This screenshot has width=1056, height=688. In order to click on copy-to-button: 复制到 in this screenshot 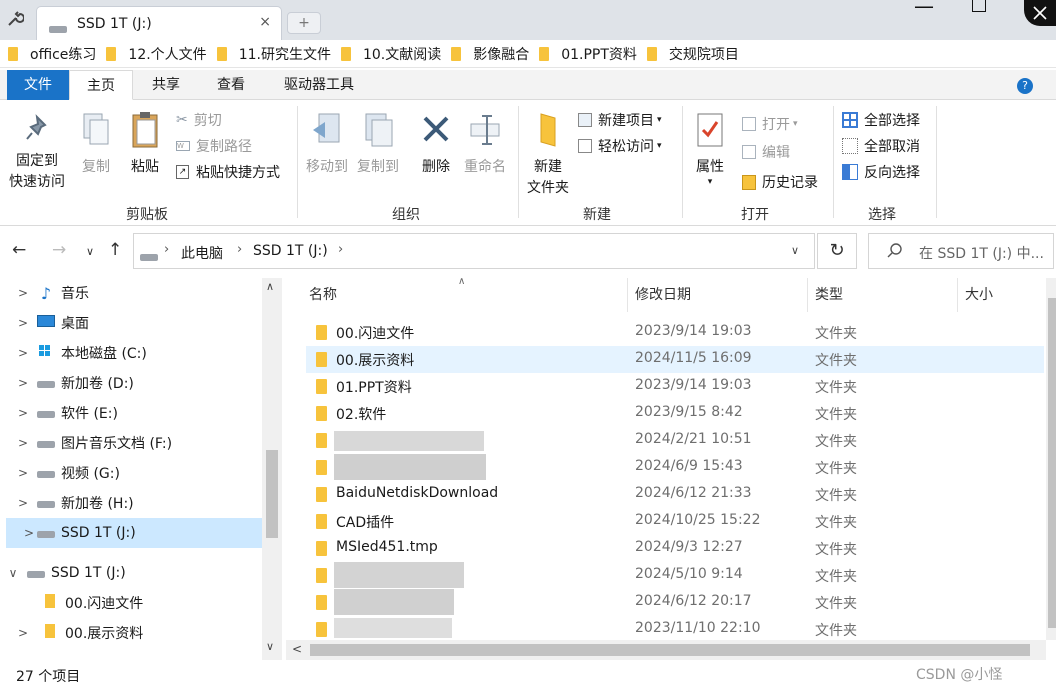, I will do `click(378, 144)`.